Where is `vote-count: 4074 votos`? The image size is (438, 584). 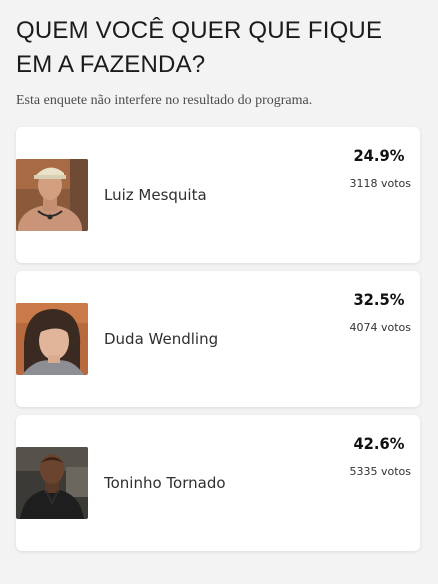 vote-count: 4074 votos is located at coordinates (380, 327).